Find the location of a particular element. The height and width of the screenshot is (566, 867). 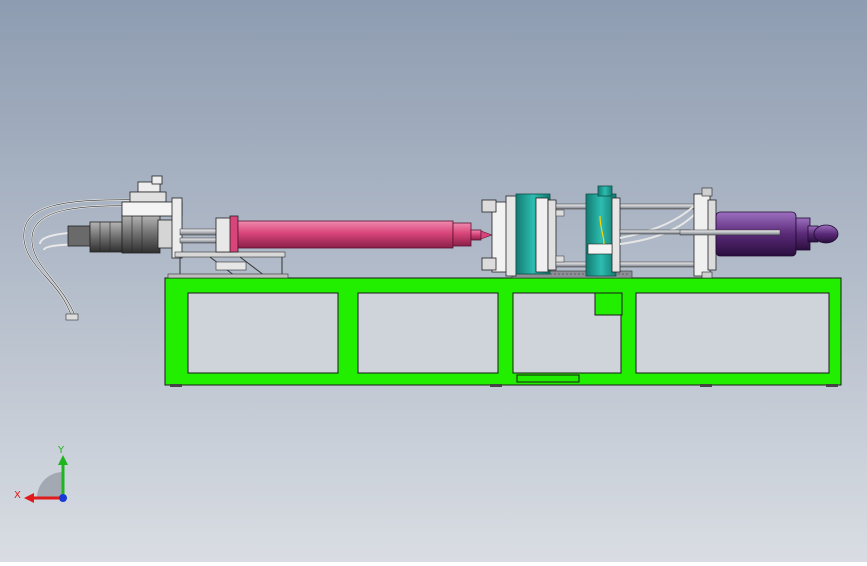

injection-rod is located at coordinates (200, 232).